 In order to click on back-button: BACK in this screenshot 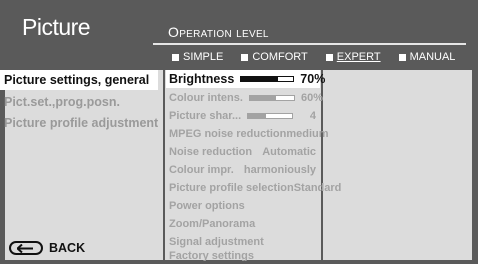, I will do `click(47, 248)`.